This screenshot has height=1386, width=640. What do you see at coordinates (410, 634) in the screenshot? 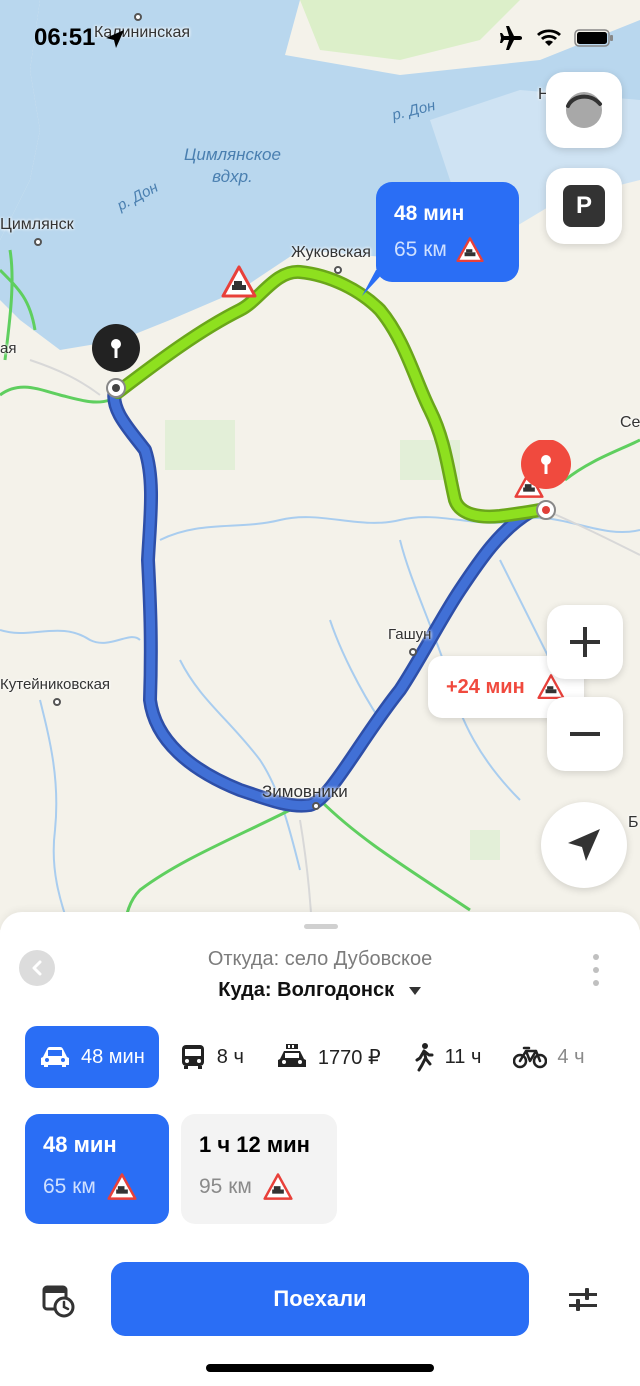
I see `map-label-gashun: Гашун` at bounding box center [410, 634].